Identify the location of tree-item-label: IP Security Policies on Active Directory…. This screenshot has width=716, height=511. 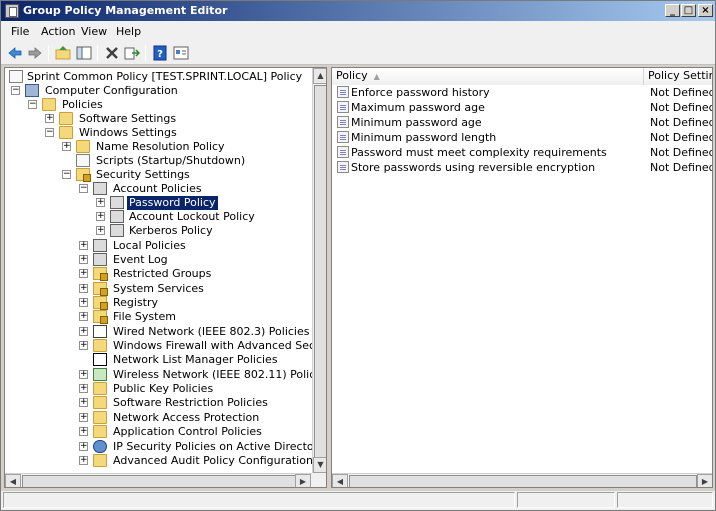
(219, 446).